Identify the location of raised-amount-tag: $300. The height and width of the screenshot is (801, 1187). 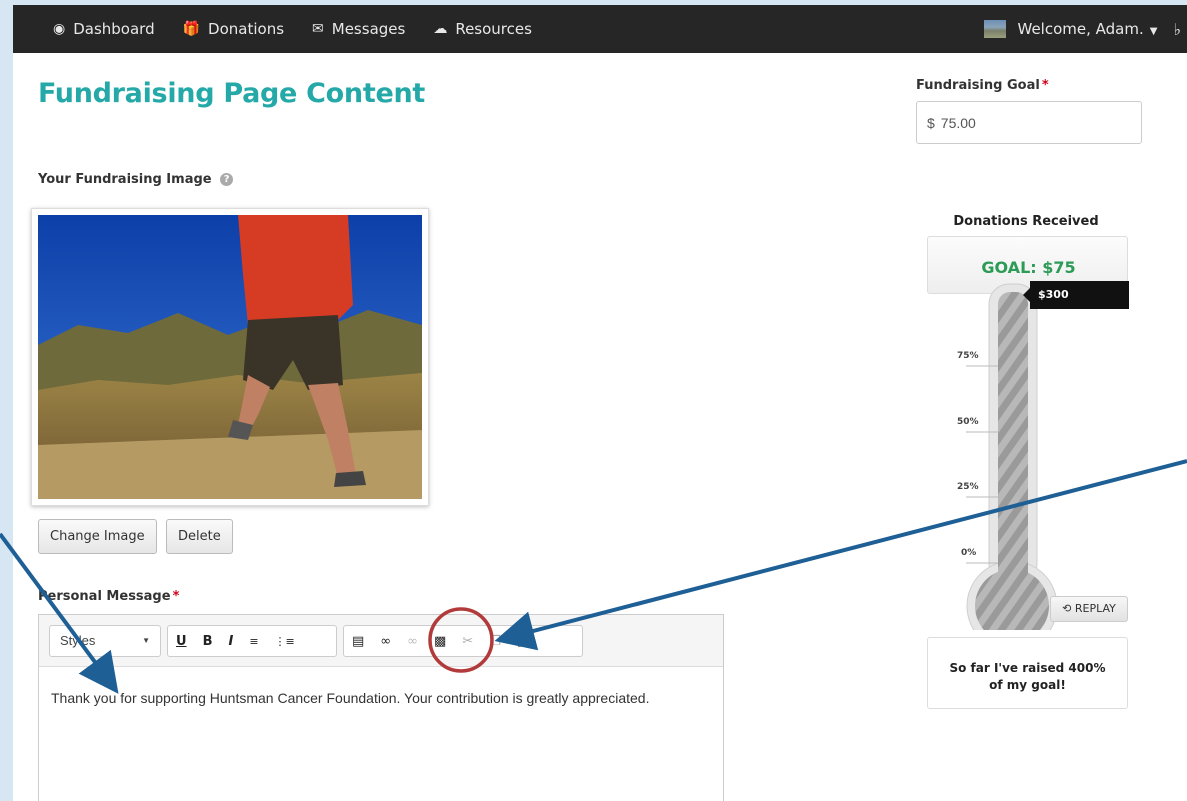
(1076, 295).